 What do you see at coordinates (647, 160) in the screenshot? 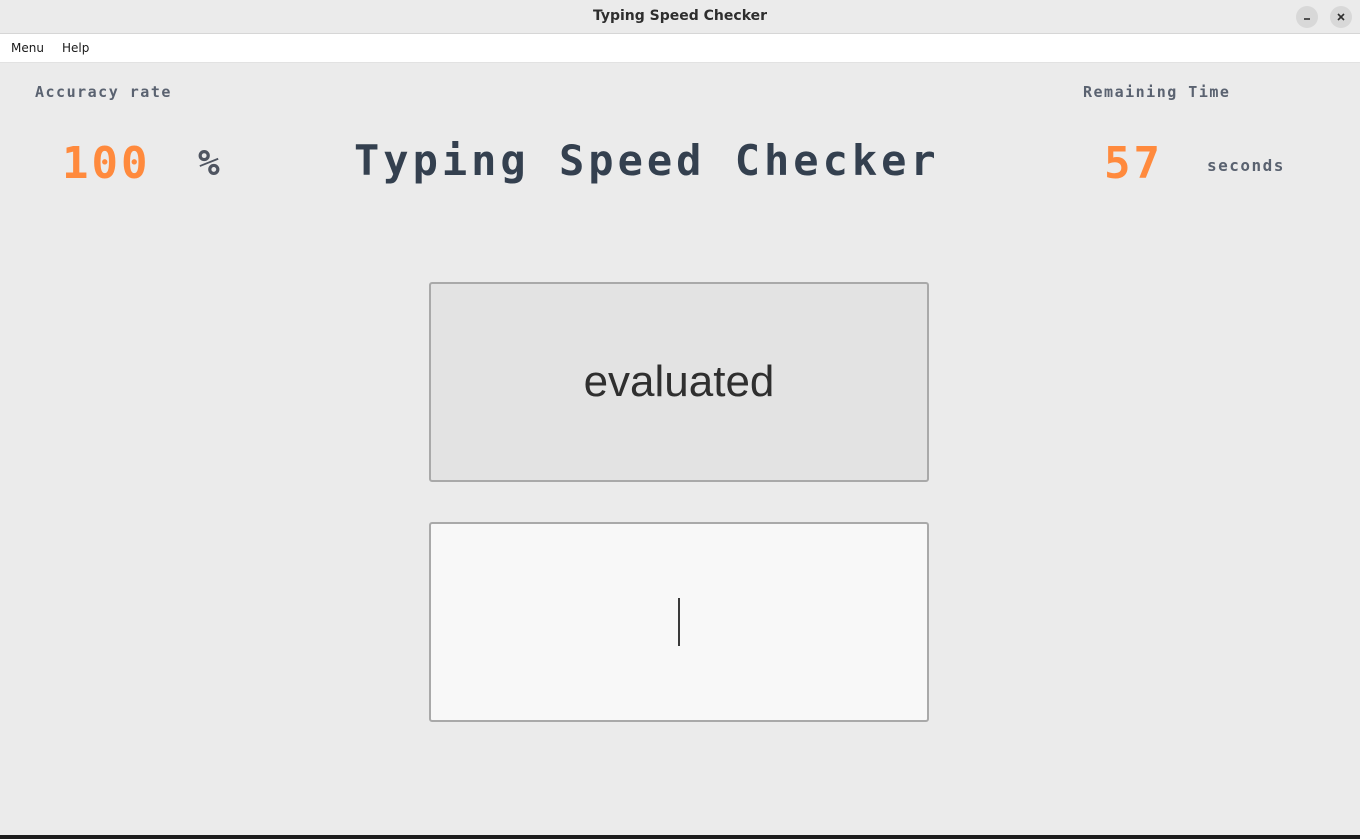
I see `page-title: Typing Speed Checker` at bounding box center [647, 160].